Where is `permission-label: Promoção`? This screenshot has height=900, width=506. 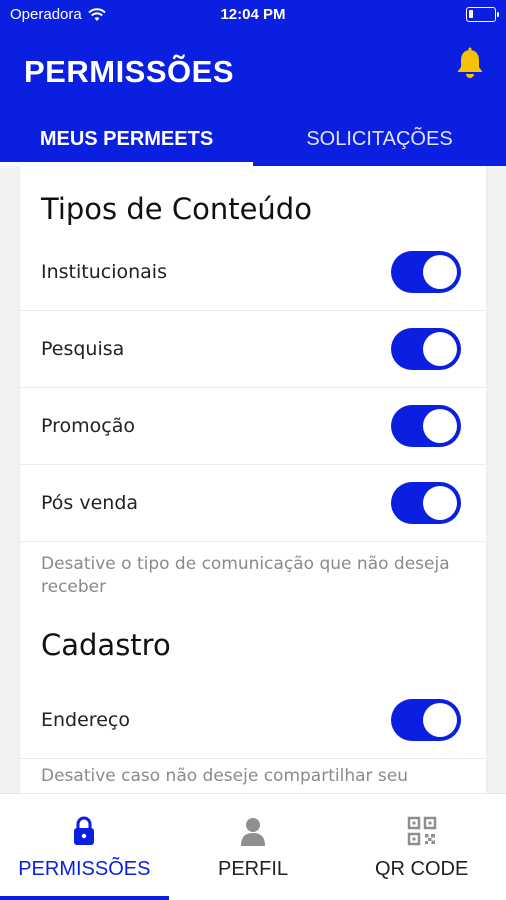
permission-label: Promoção is located at coordinates (88, 426).